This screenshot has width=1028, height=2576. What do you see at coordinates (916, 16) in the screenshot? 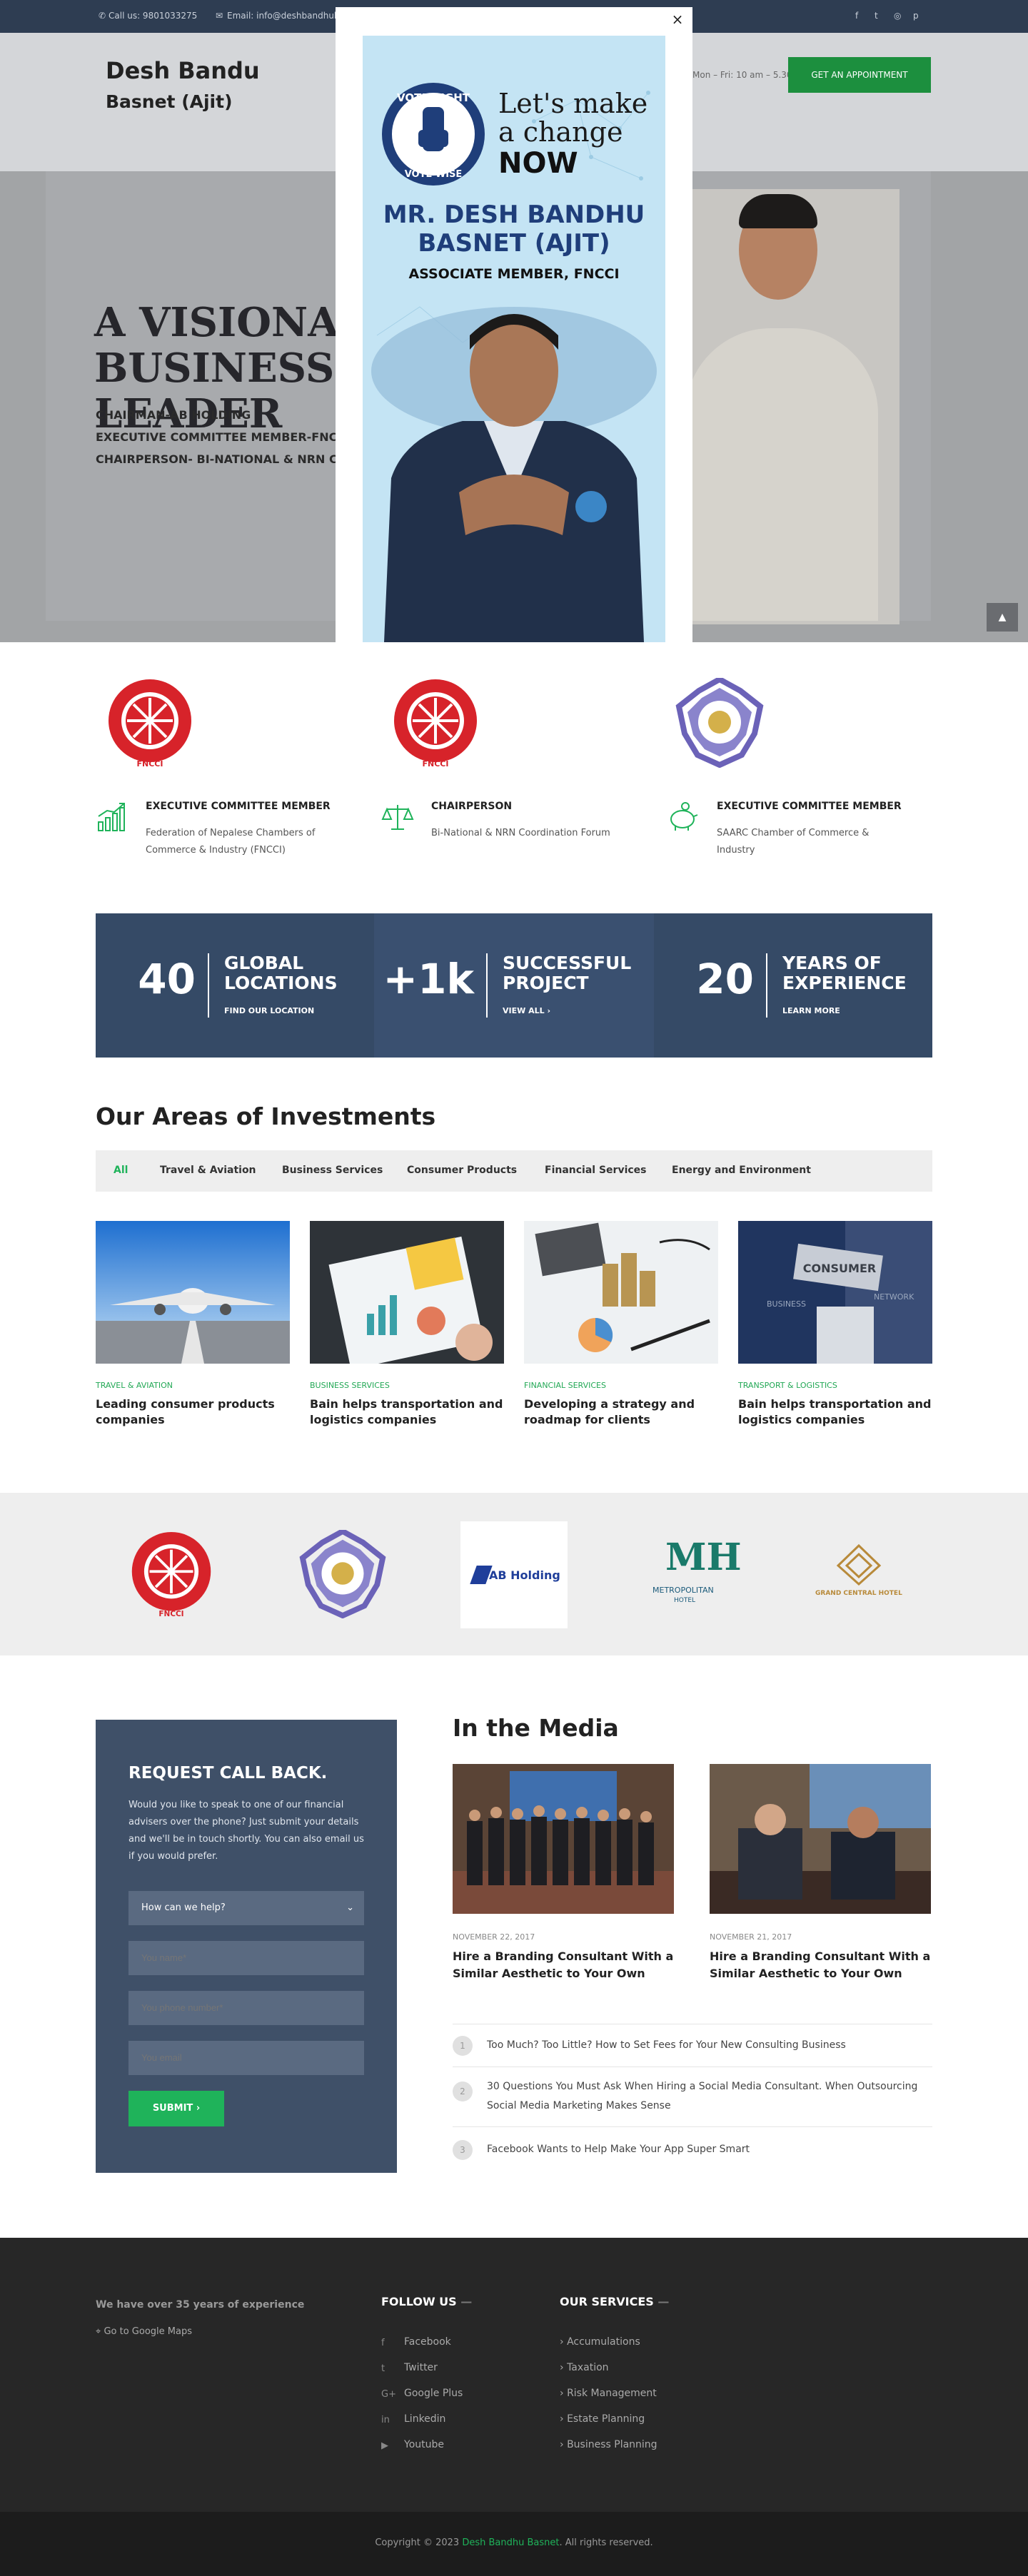
I see `pinterest-icon: p` at bounding box center [916, 16].